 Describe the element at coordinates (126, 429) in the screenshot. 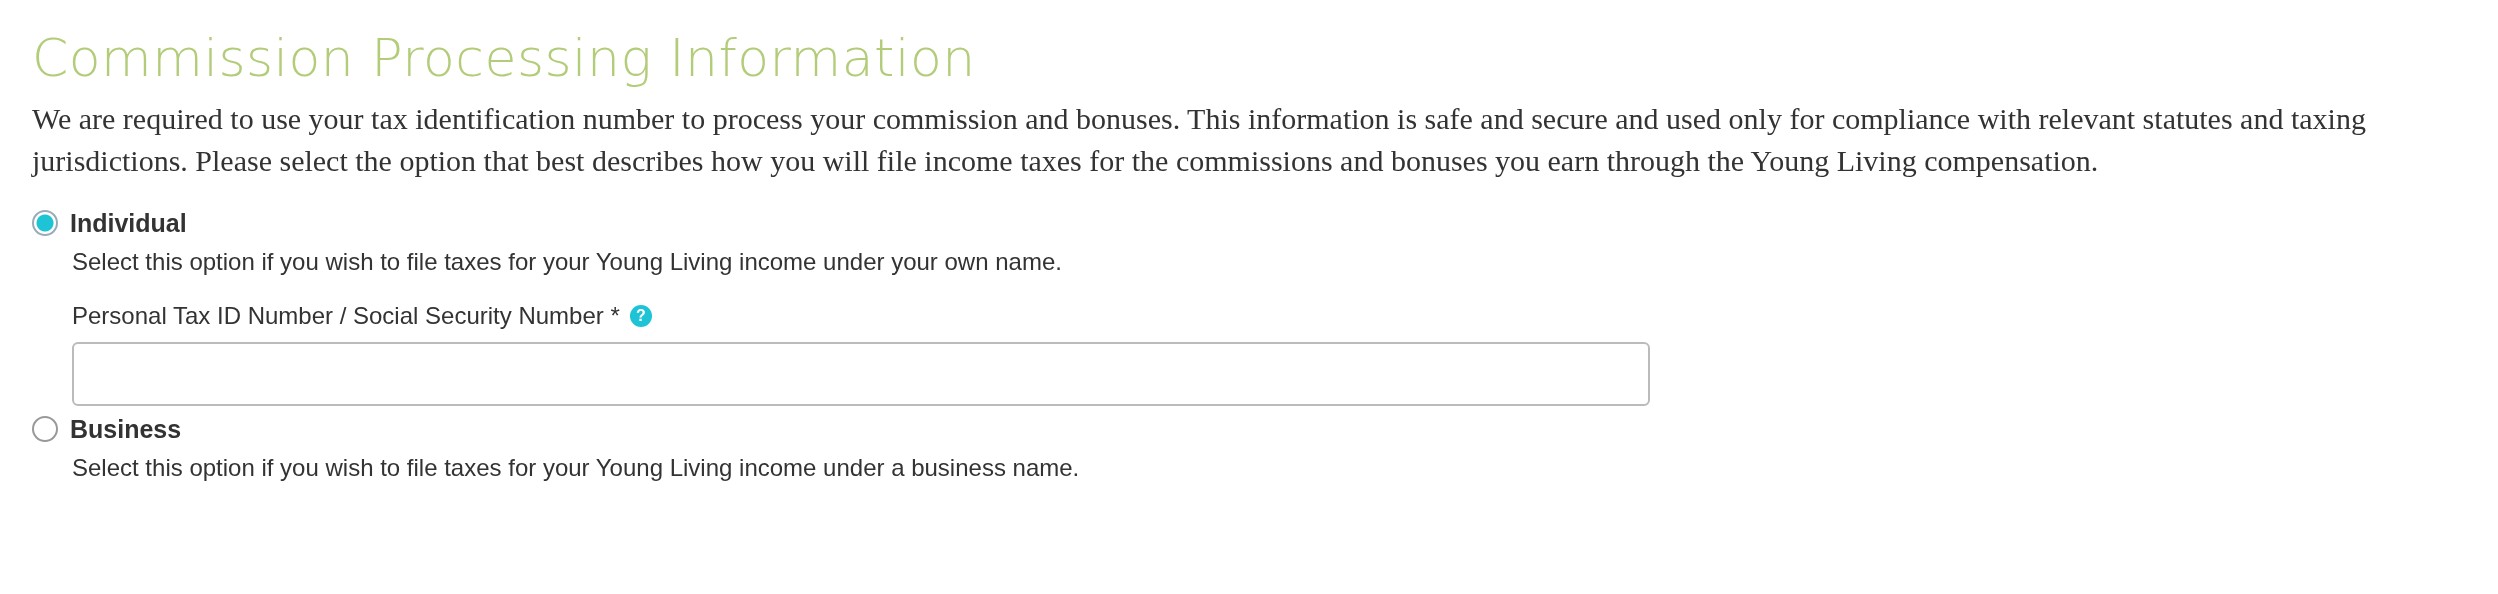

I see `option-label: Business` at that location.